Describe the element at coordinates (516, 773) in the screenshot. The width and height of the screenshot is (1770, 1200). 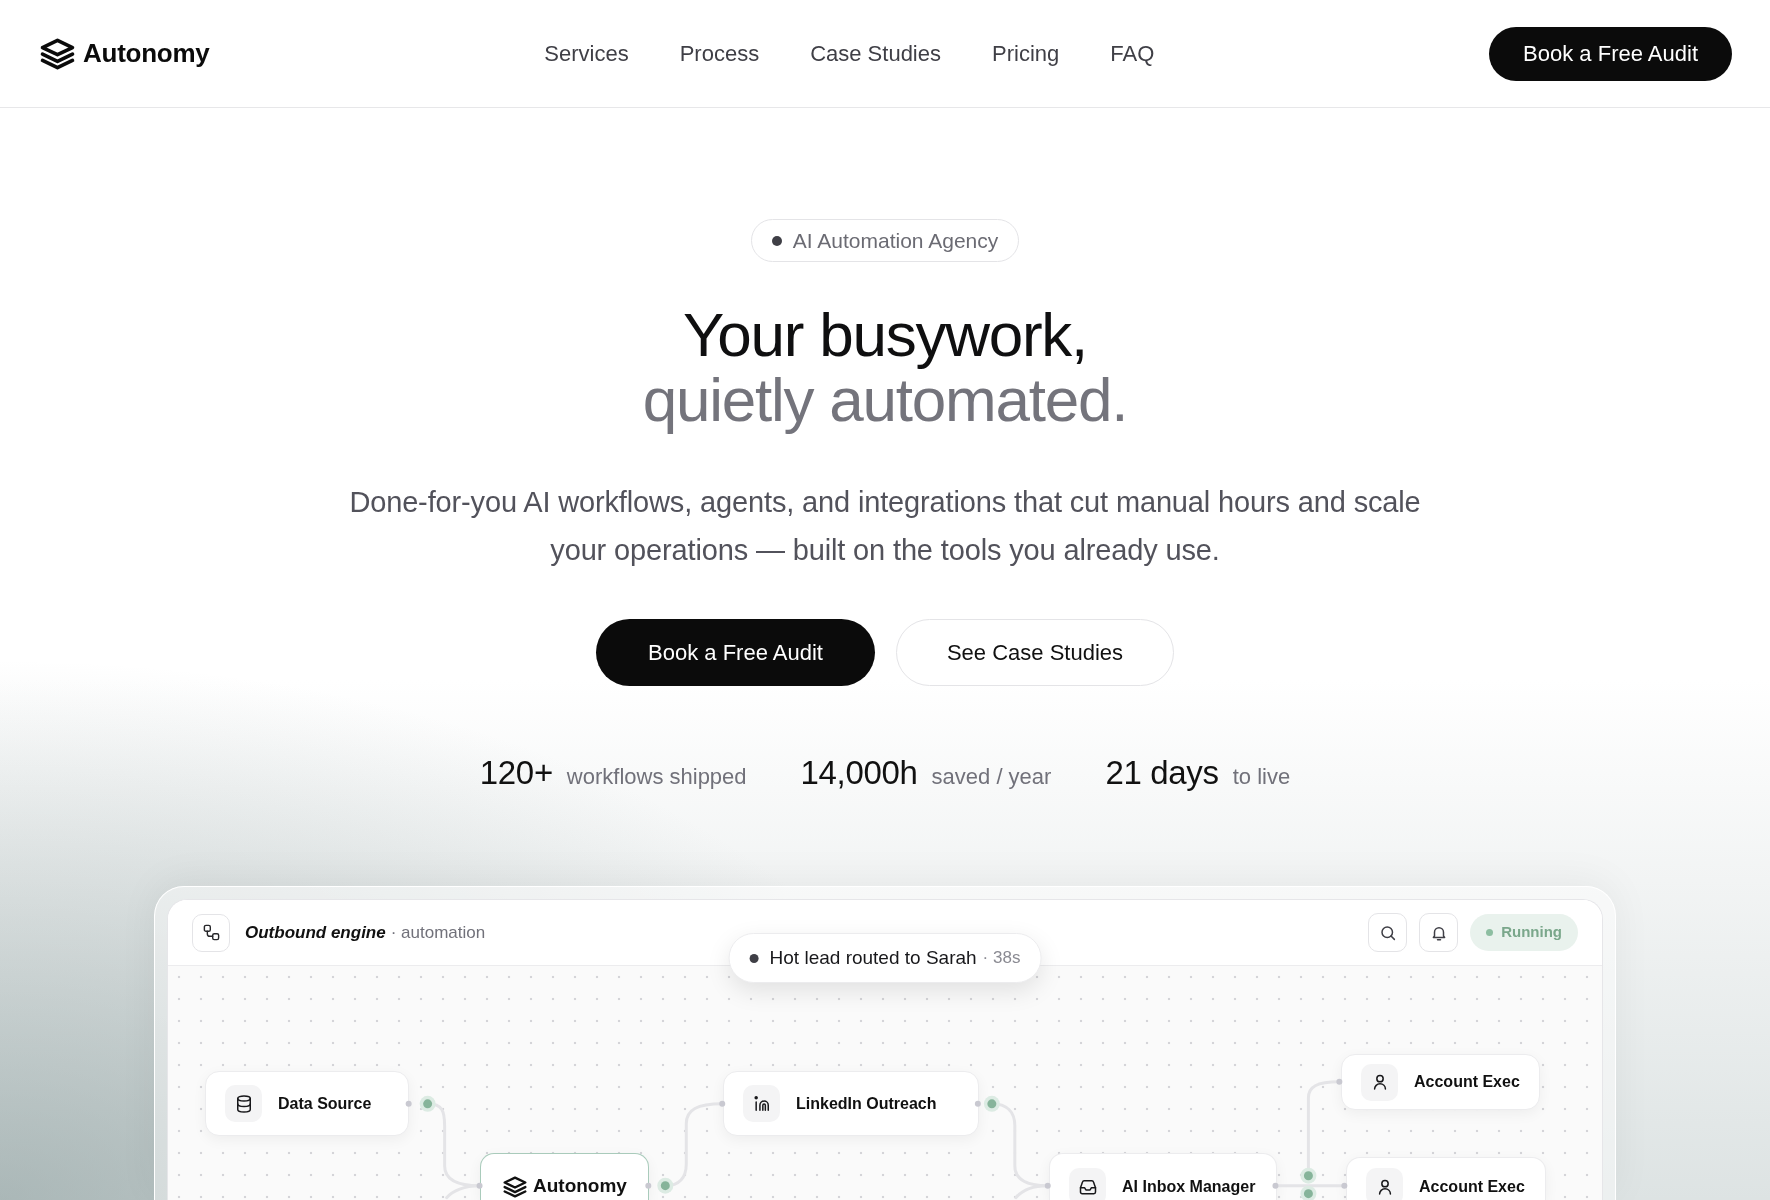
I see `stat-value: 120+` at that location.